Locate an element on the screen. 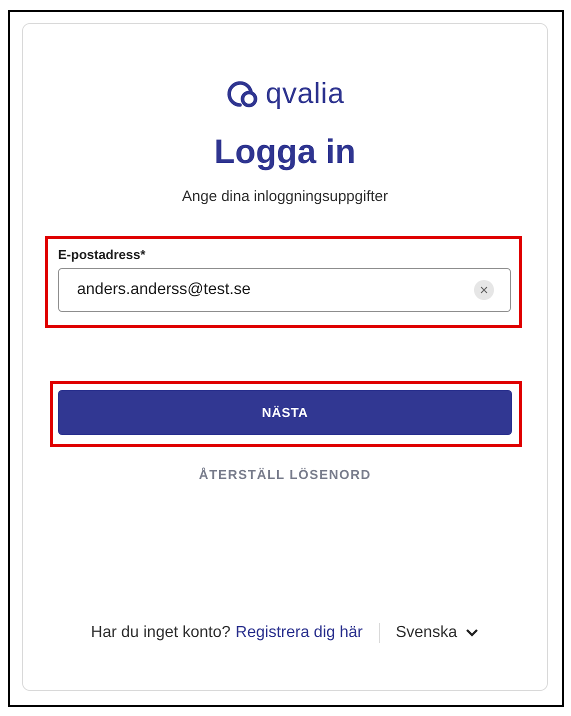 This screenshot has height=716, width=571. register-prompt: Har du inget konto? is located at coordinates (160, 633).